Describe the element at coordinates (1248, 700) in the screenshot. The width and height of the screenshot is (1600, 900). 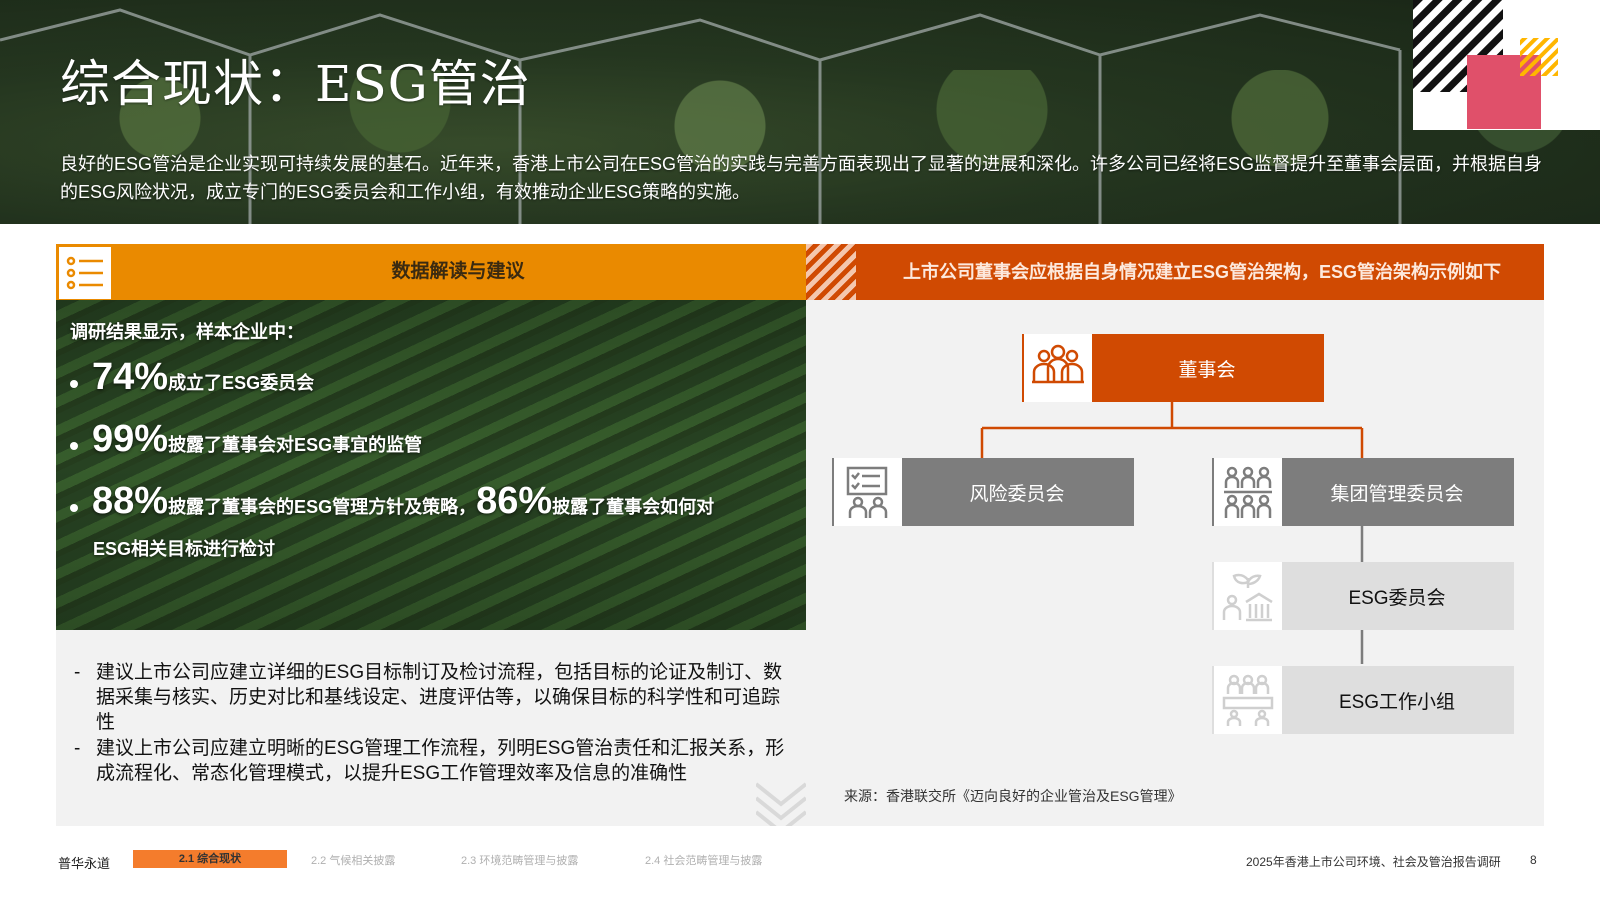
I see `meeting-table-icon` at that location.